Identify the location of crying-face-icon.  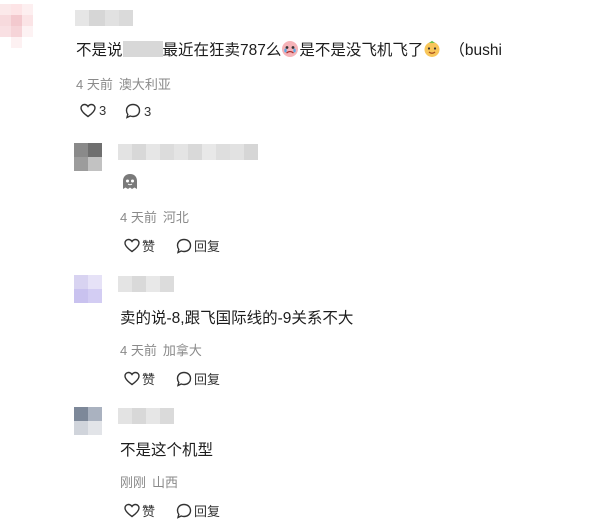
(290, 51).